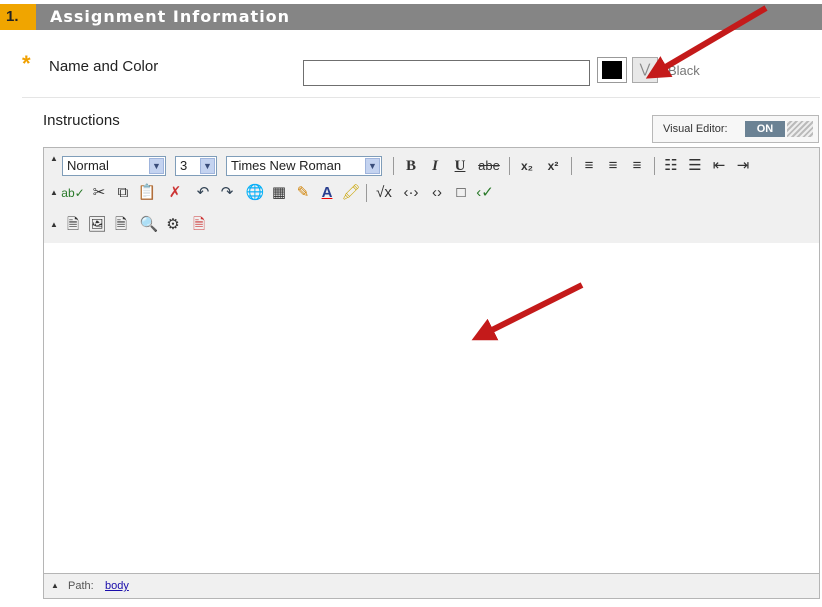  Describe the element at coordinates (527, 311) in the screenshot. I see `arrow-to-editor-content` at that location.